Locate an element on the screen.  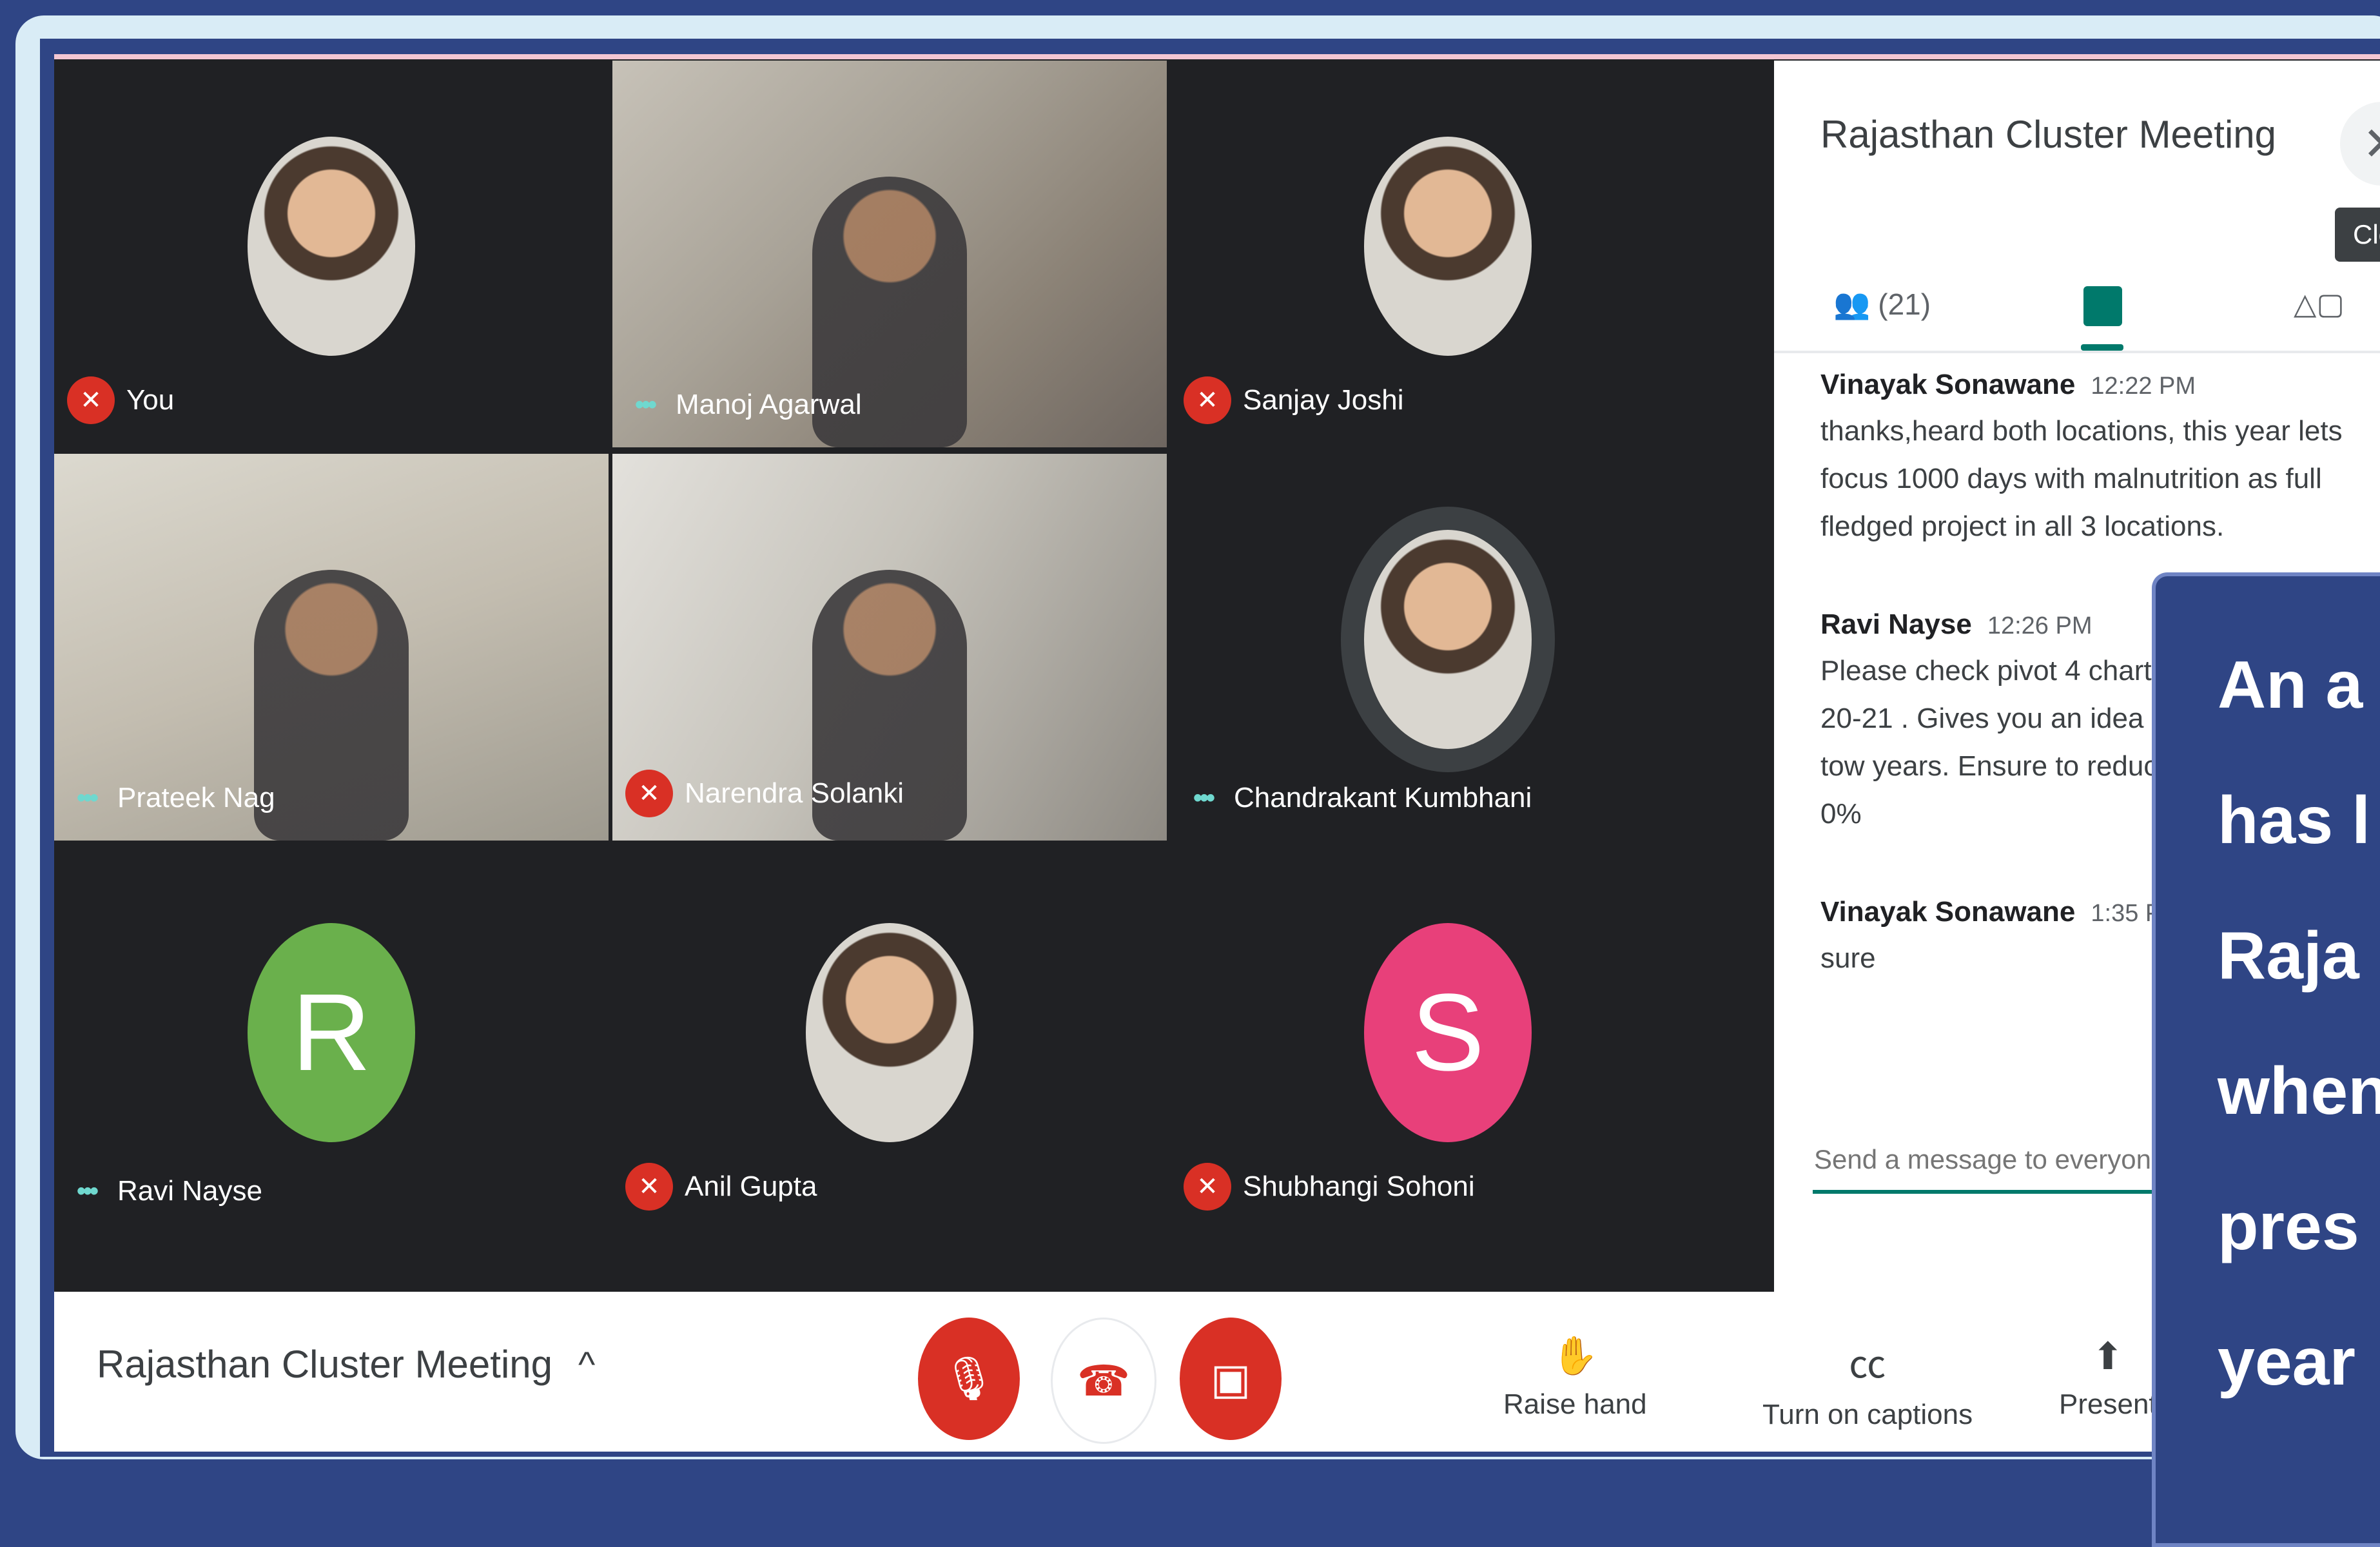
caption-line: when is located at coordinates (2299, 1091).